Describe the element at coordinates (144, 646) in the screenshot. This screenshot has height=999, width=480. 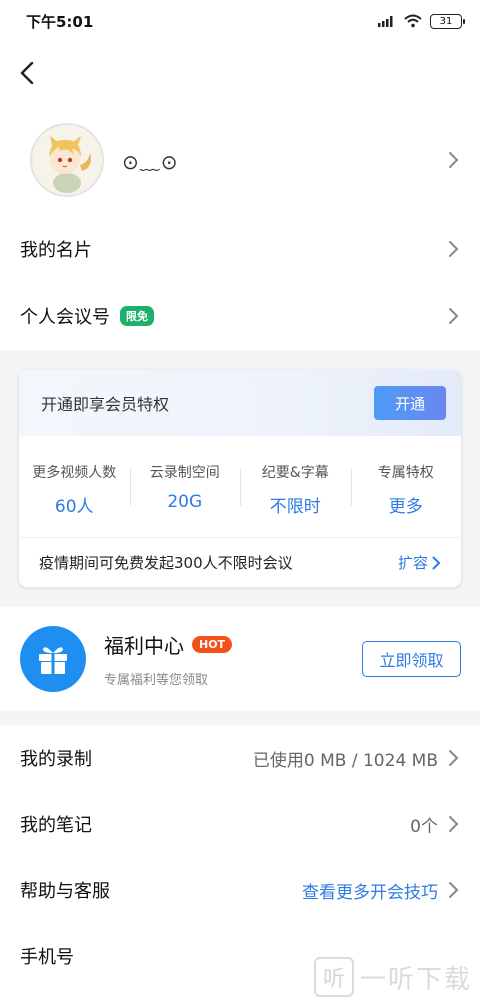
I see `welfare-title: 福利中心` at that location.